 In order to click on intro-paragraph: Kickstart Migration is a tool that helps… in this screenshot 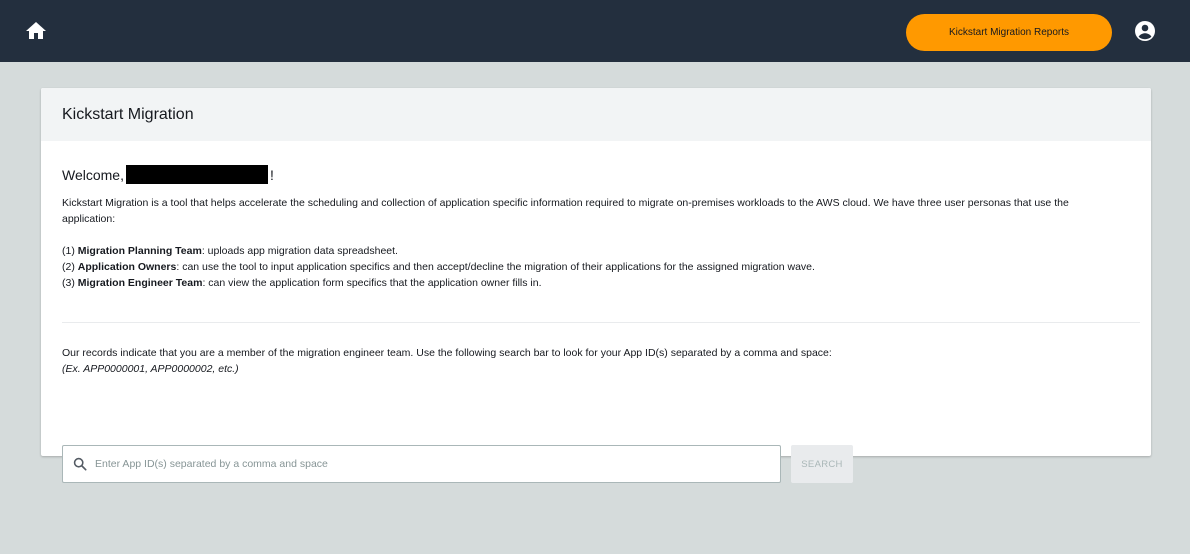, I will do `click(565, 211)`.